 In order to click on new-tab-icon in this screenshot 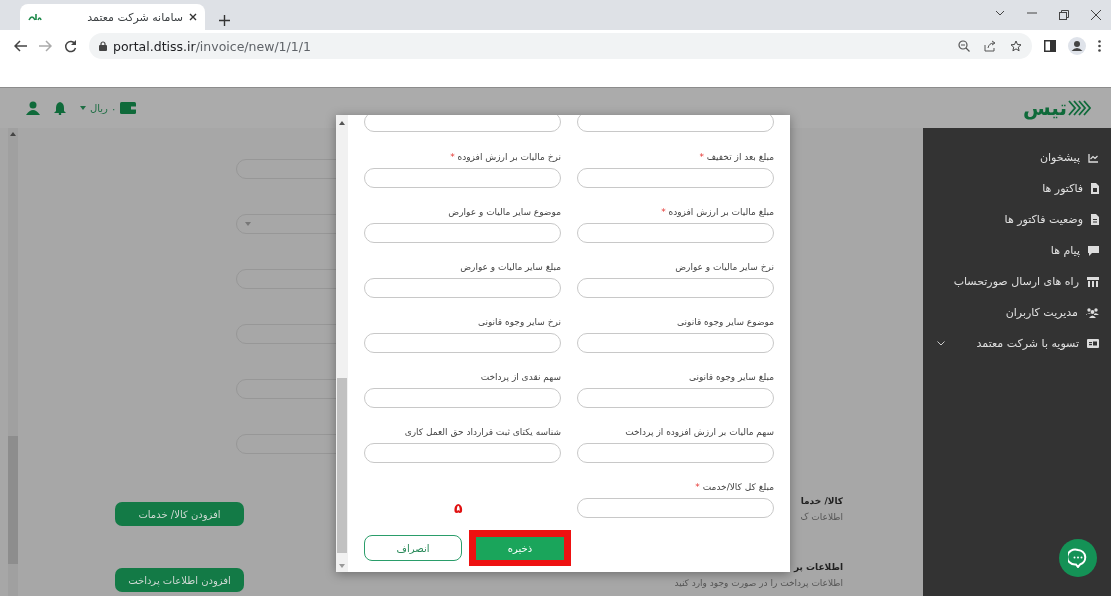, I will do `click(224, 20)`.